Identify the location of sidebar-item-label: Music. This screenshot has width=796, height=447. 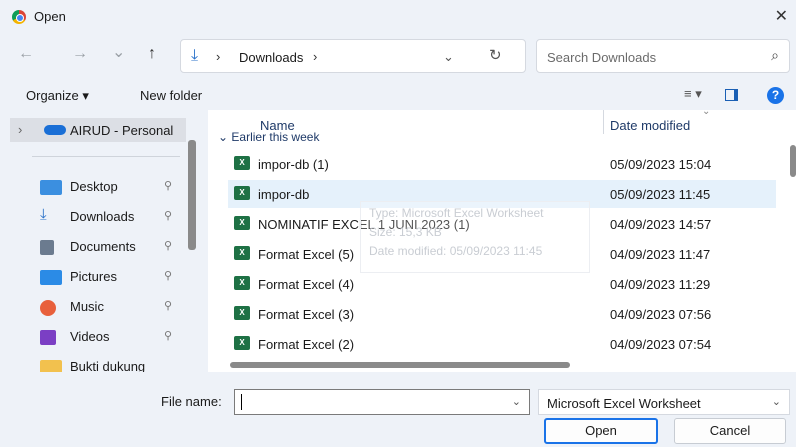
(87, 306).